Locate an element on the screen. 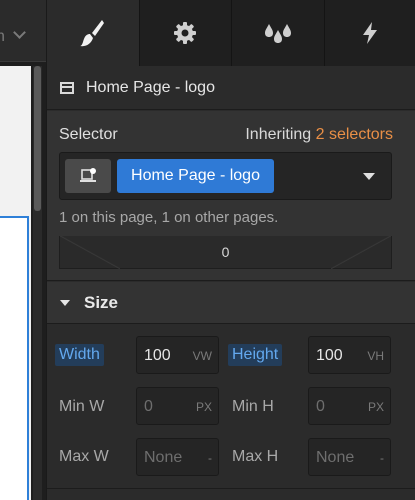  spacing-box: 0 is located at coordinates (225, 252).